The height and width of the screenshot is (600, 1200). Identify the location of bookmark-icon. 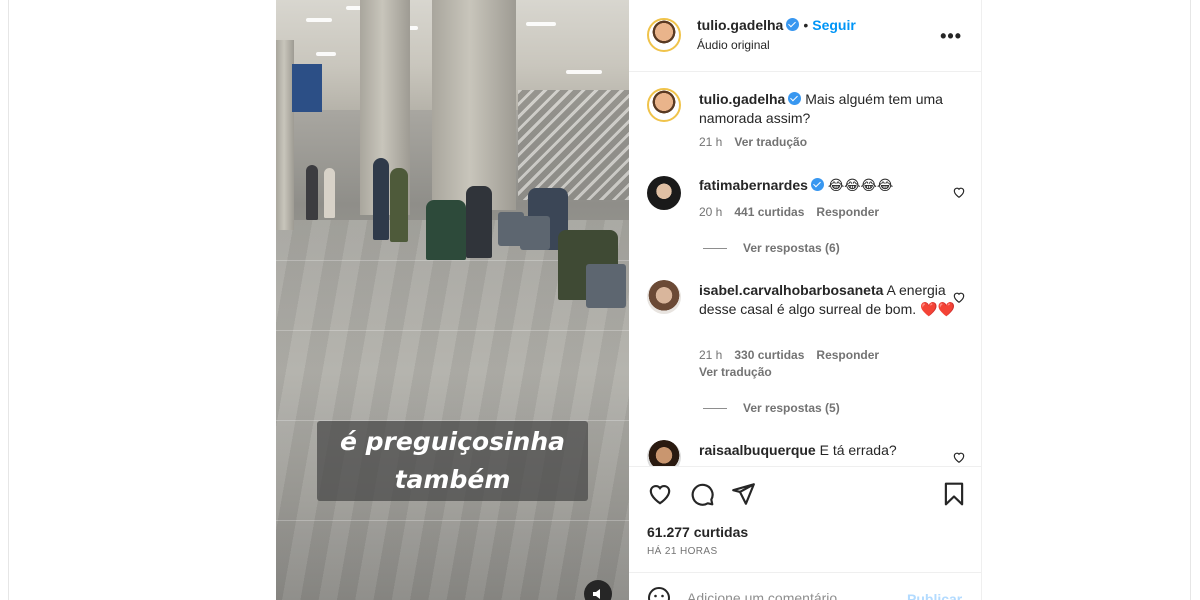
(954, 494).